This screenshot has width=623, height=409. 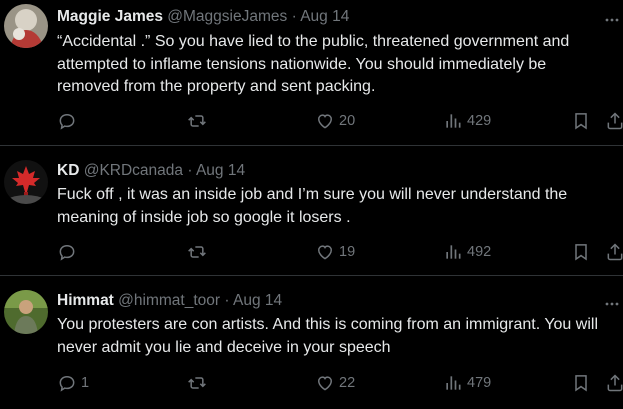 I want to click on reply-count: 1, so click(x=85, y=383).